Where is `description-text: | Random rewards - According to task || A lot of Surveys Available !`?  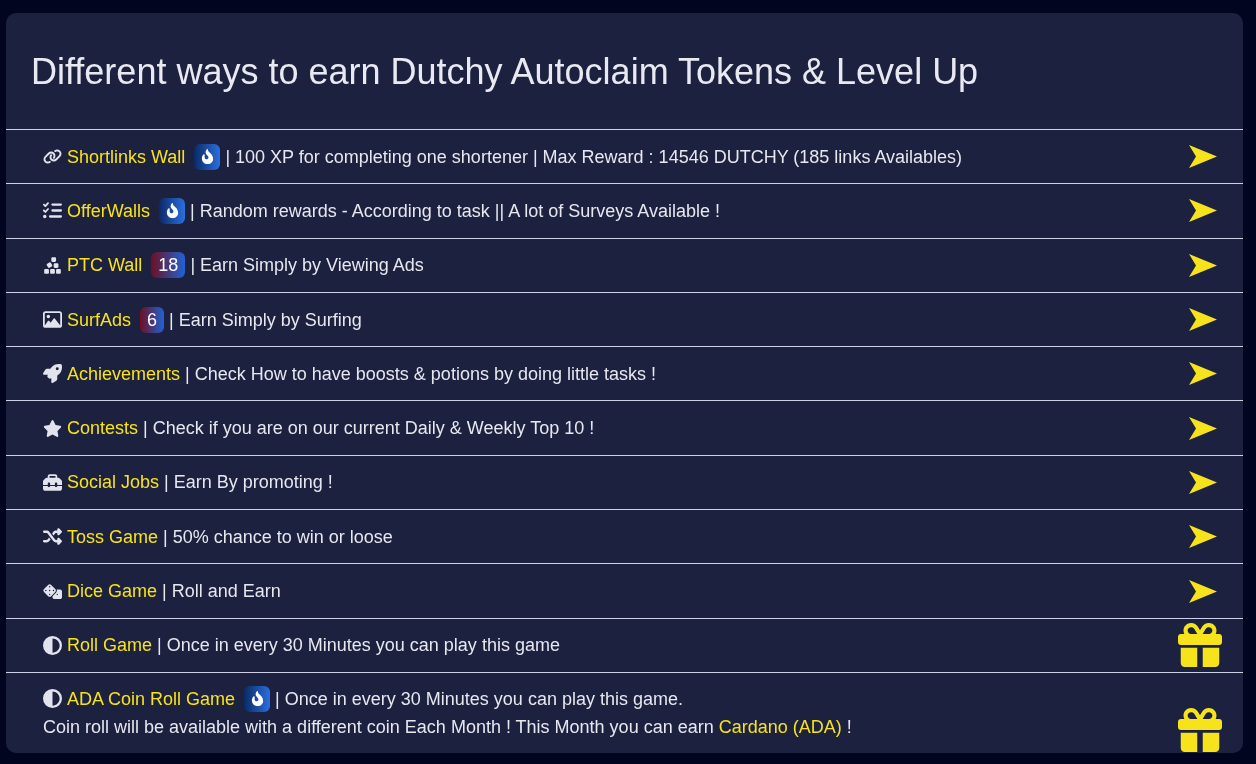
description-text: | Random rewards - According to task || A lot of Surveys Available ! is located at coordinates (455, 211).